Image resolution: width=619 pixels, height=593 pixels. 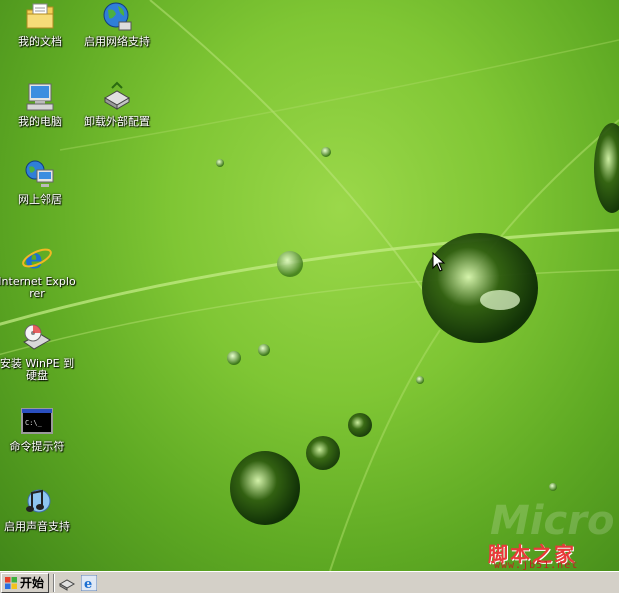 What do you see at coordinates (38, 352) in the screenshot?
I see `desktop-icon-install-winpe: 安装 WinPE 到硬盘` at bounding box center [38, 352].